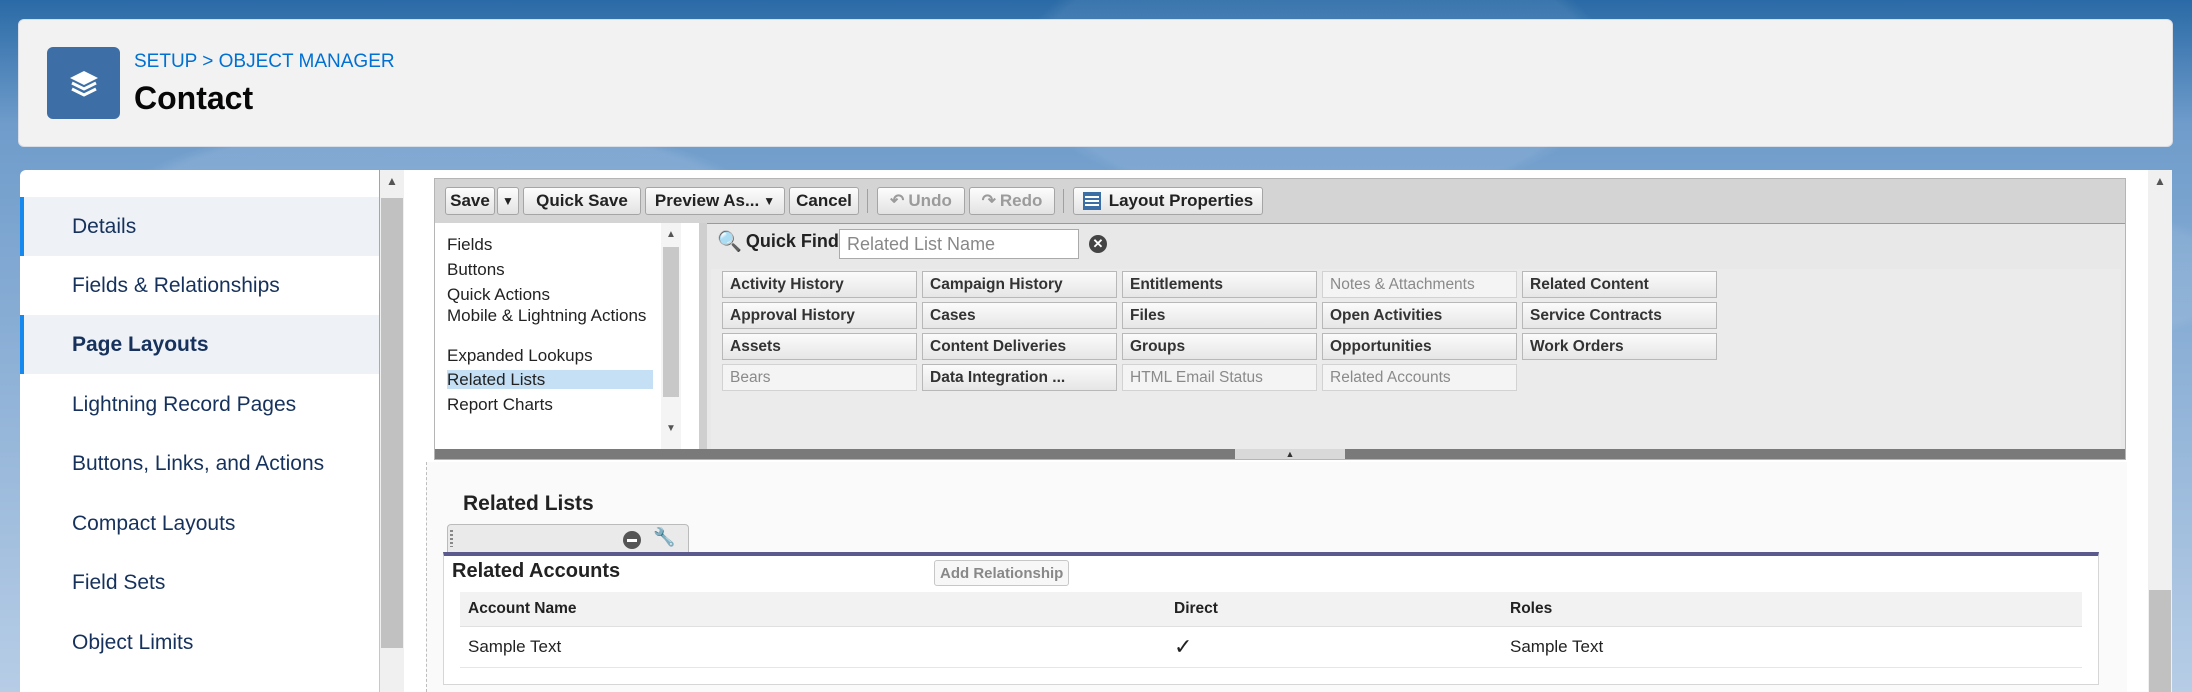  What do you see at coordinates (671, 428) in the screenshot?
I see `scroll-down-arrow-icon: ▼` at bounding box center [671, 428].